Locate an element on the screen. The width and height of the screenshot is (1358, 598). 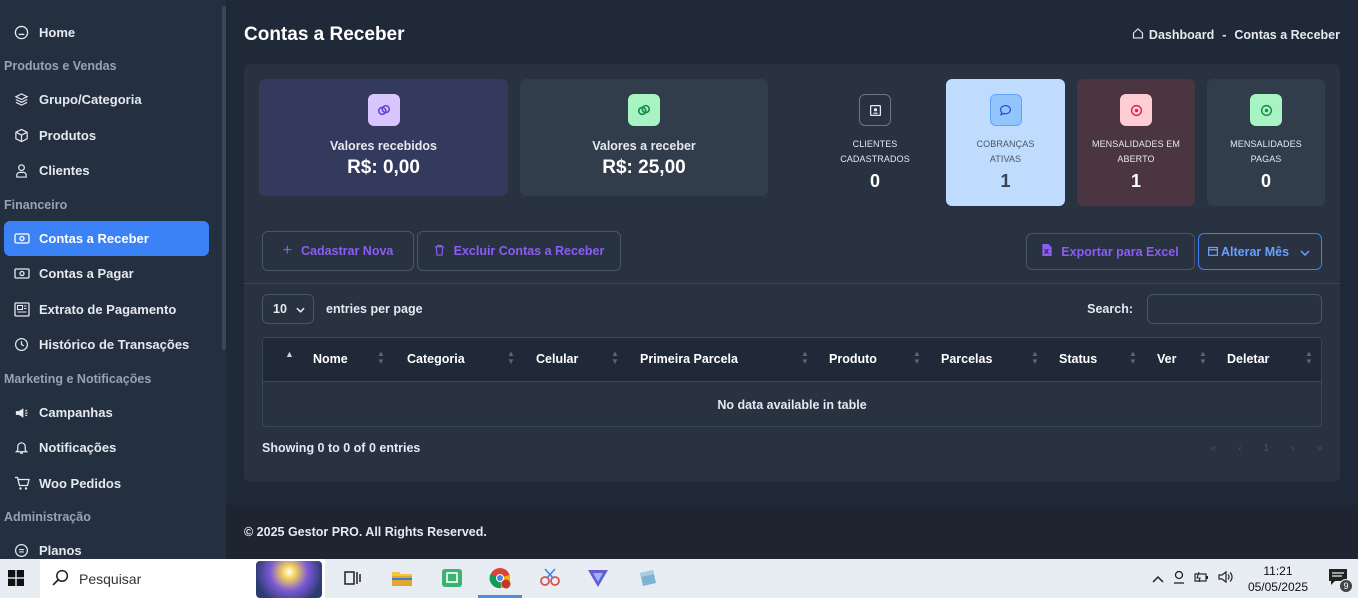
stat-label: Valores recebidos is located at coordinates (383, 146).